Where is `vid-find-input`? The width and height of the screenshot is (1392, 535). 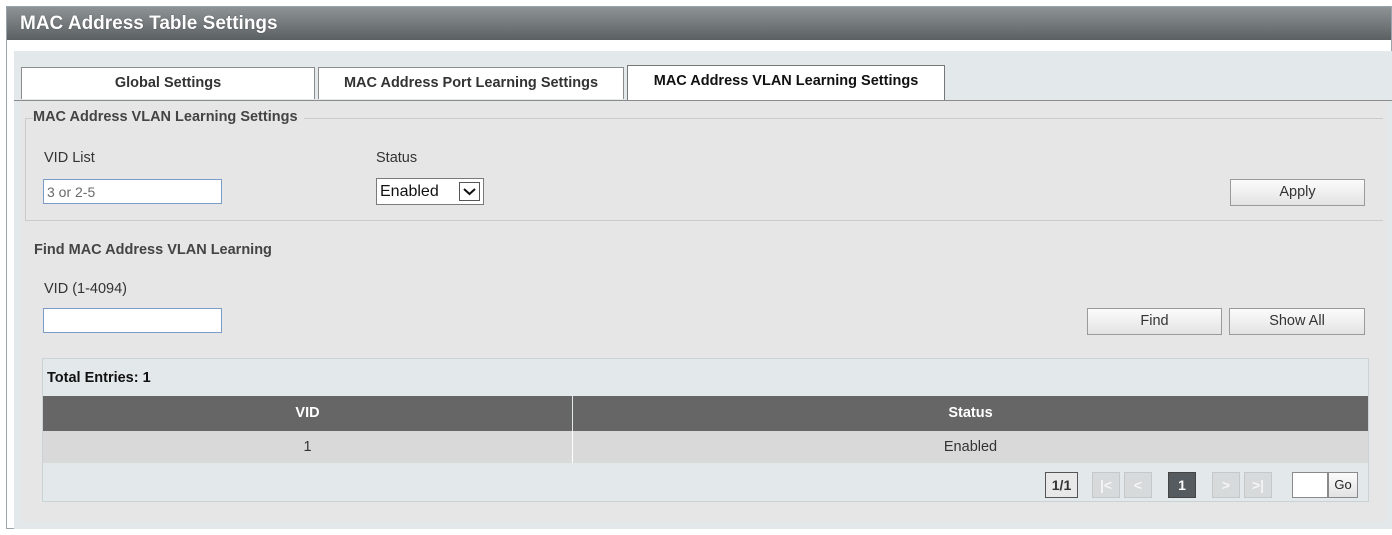 vid-find-input is located at coordinates (132, 320).